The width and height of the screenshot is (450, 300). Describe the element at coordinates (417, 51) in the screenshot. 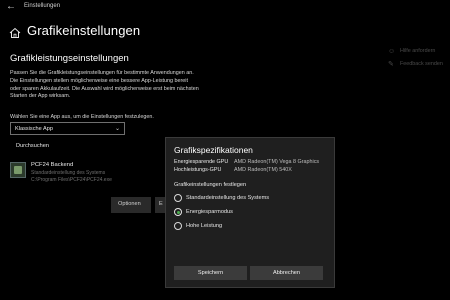

I see `help-link: Hilfe anfordern` at that location.